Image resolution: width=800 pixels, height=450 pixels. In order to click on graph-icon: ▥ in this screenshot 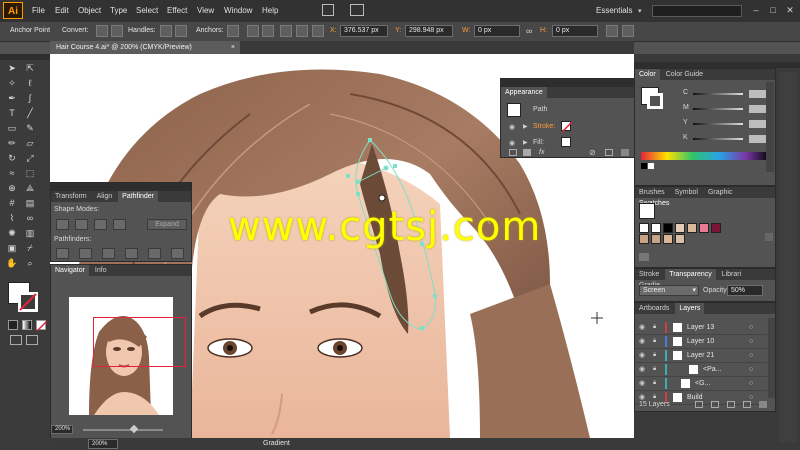, I will do `click(30, 233)`.